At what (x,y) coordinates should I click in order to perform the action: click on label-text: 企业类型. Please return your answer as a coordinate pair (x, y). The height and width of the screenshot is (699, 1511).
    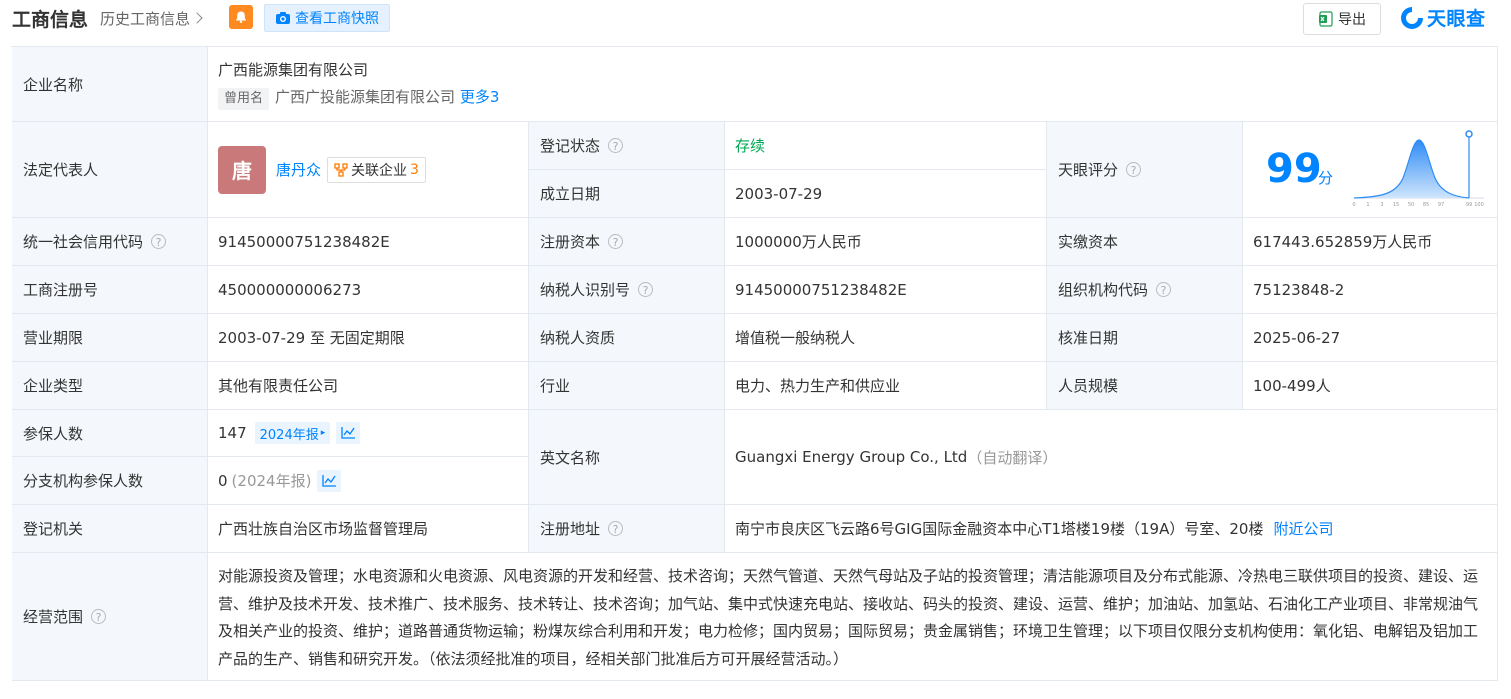
    Looking at the image, I should click on (53, 386).